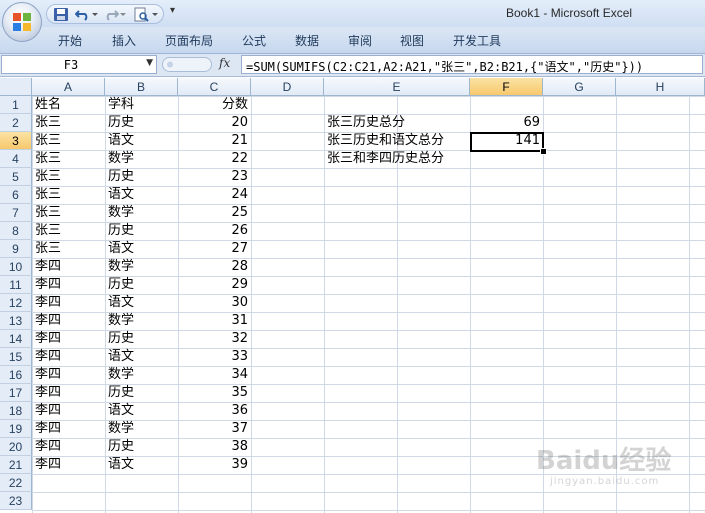 Image resolution: width=705 pixels, height=513 pixels. What do you see at coordinates (506, 303) in the screenshot?
I see `cell-f12` at bounding box center [506, 303].